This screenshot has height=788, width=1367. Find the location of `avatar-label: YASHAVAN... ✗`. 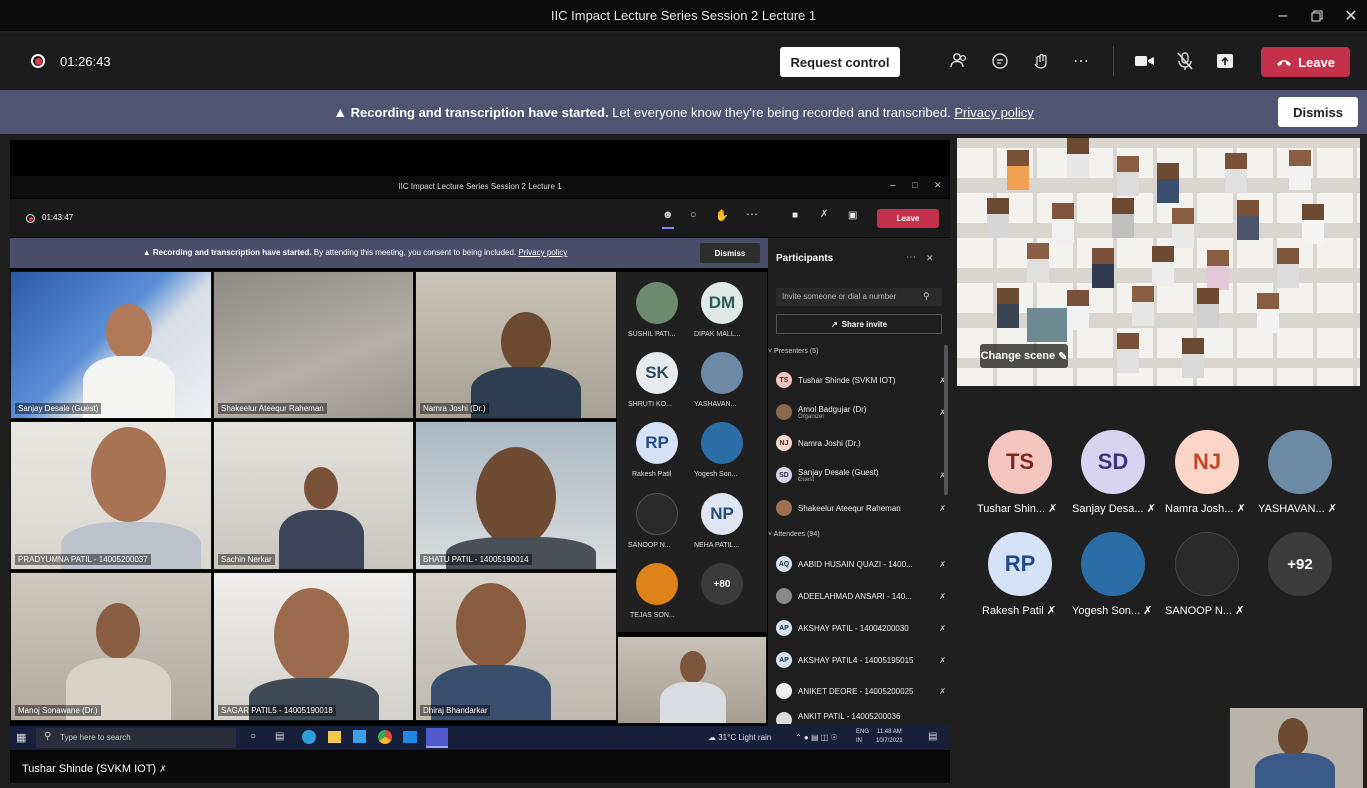

avatar-label: YASHAVAN... ✗ is located at coordinates (1297, 508).